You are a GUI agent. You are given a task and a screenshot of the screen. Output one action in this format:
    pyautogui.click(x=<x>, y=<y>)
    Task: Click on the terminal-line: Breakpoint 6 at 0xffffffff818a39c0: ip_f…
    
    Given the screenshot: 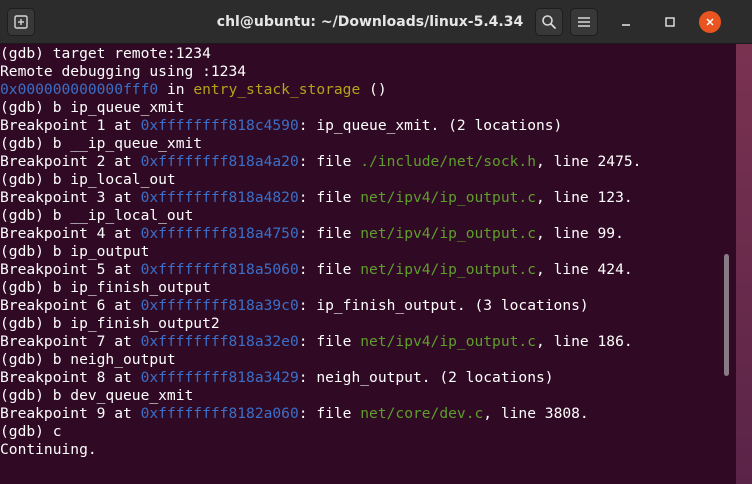 What is the action you would take?
    pyautogui.click(x=320, y=306)
    